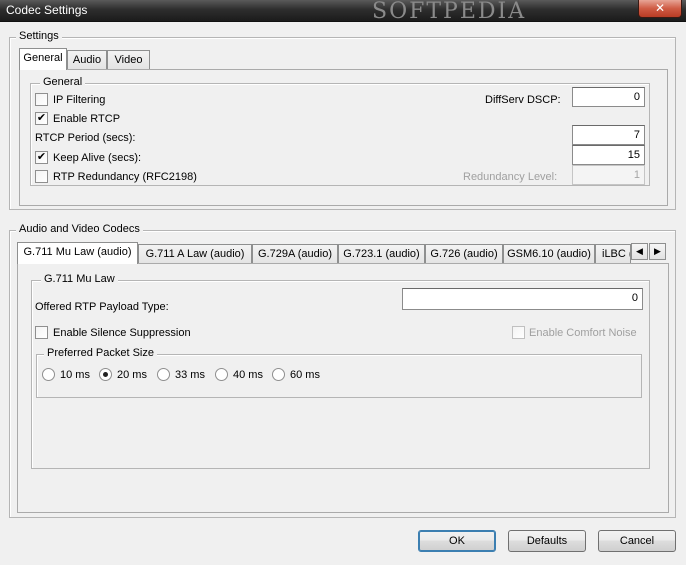 Image resolution: width=686 pixels, height=565 pixels. I want to click on packet-size-33ms-label: 33 ms, so click(190, 375).